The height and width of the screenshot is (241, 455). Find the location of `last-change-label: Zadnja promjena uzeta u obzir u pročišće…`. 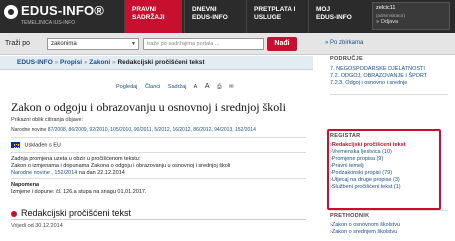

last-change-label: Zadnja promjena uzeta u obzir u pročišće… is located at coordinates (76, 159).